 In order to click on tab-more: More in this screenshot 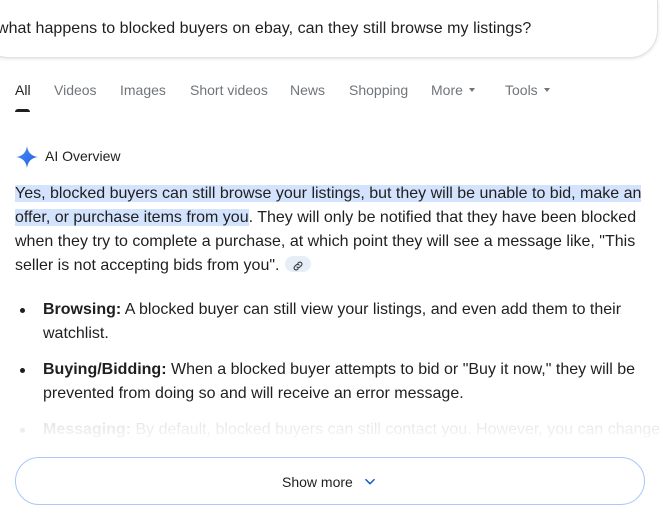, I will do `click(453, 90)`.